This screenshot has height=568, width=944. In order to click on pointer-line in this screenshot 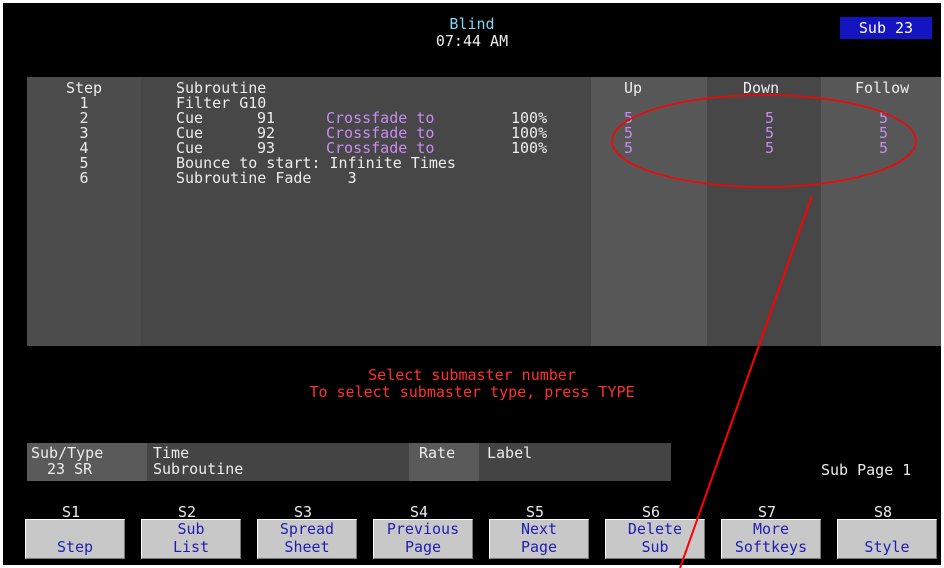, I will do `click(746, 381)`.